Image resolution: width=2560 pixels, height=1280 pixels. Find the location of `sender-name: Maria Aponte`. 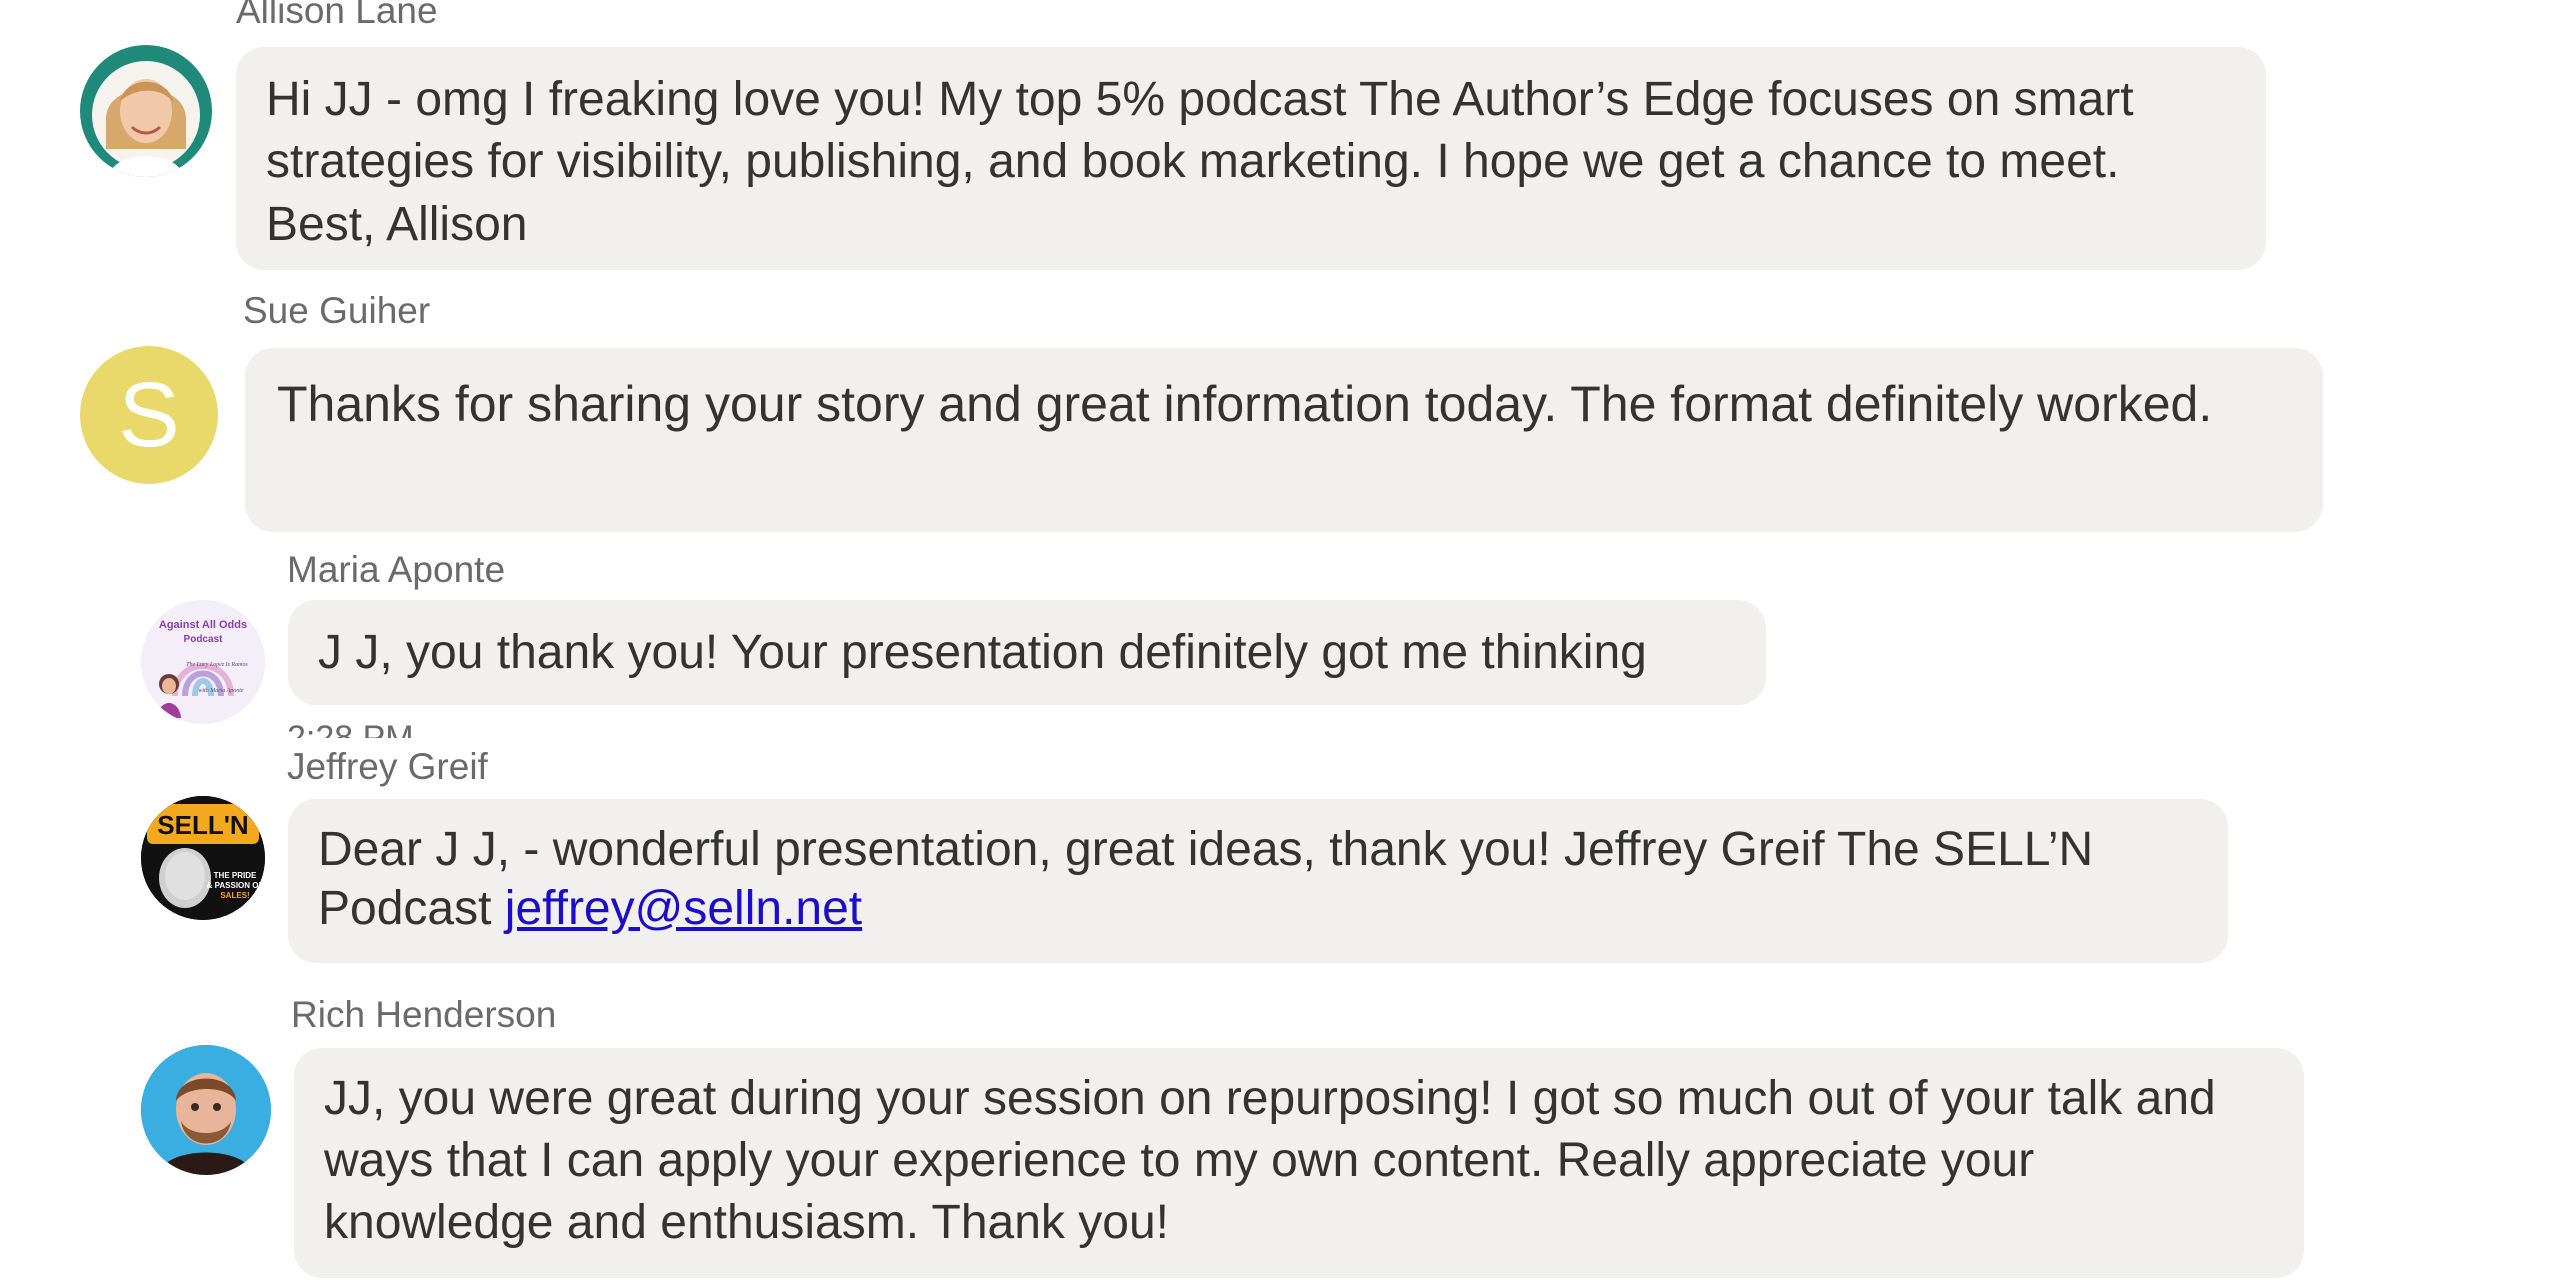

sender-name: Maria Aponte is located at coordinates (396, 569).